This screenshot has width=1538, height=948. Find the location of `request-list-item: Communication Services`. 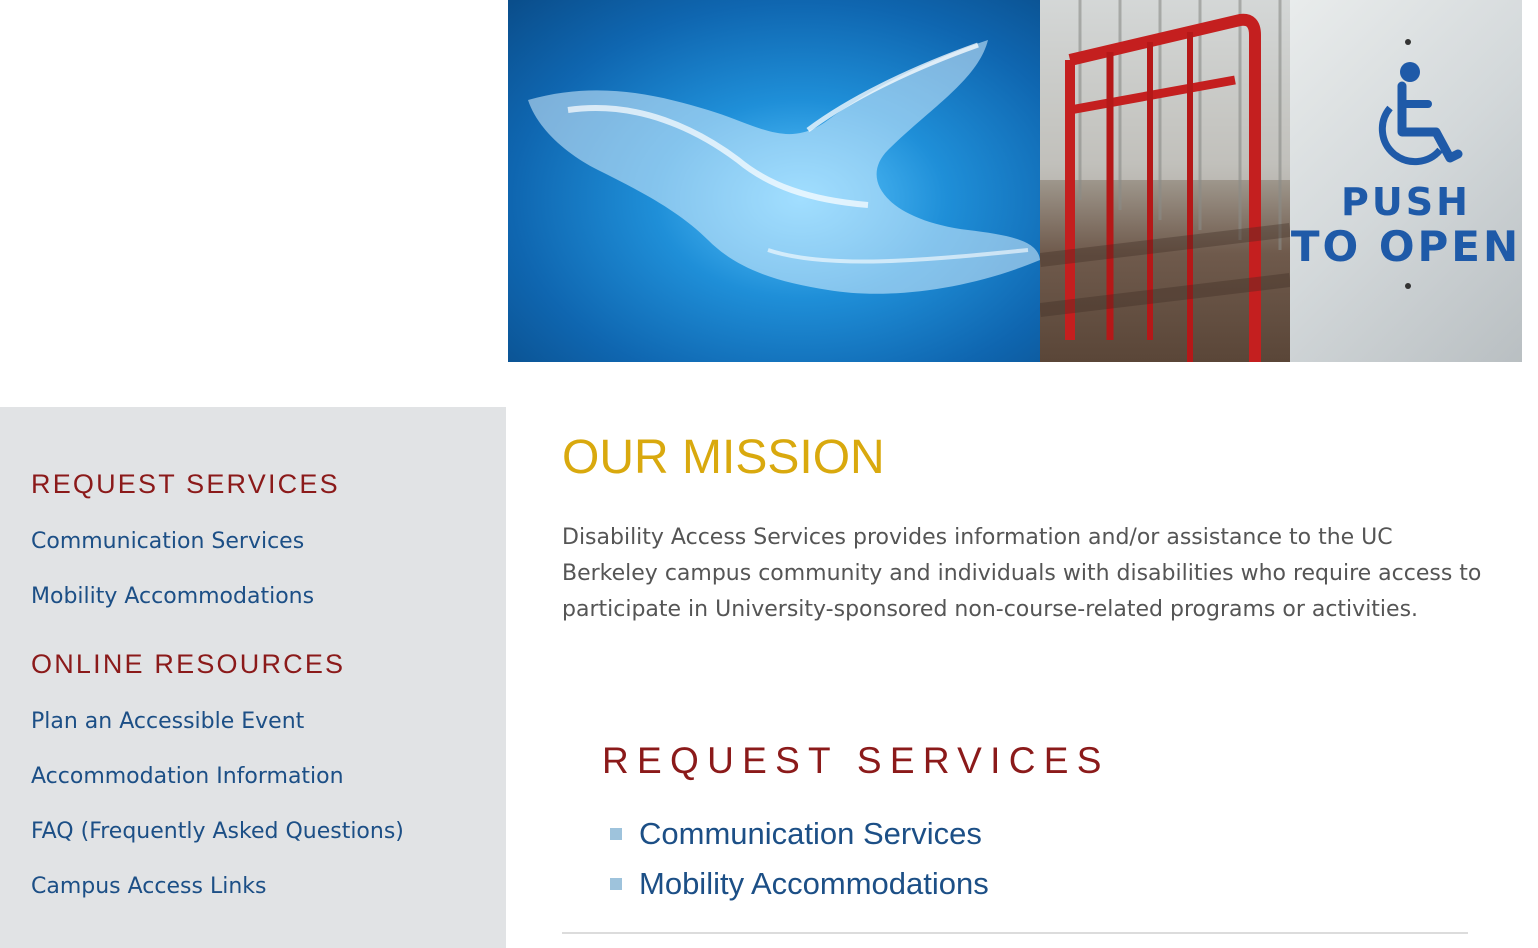

request-list-item: Communication Services is located at coordinates (796, 834).